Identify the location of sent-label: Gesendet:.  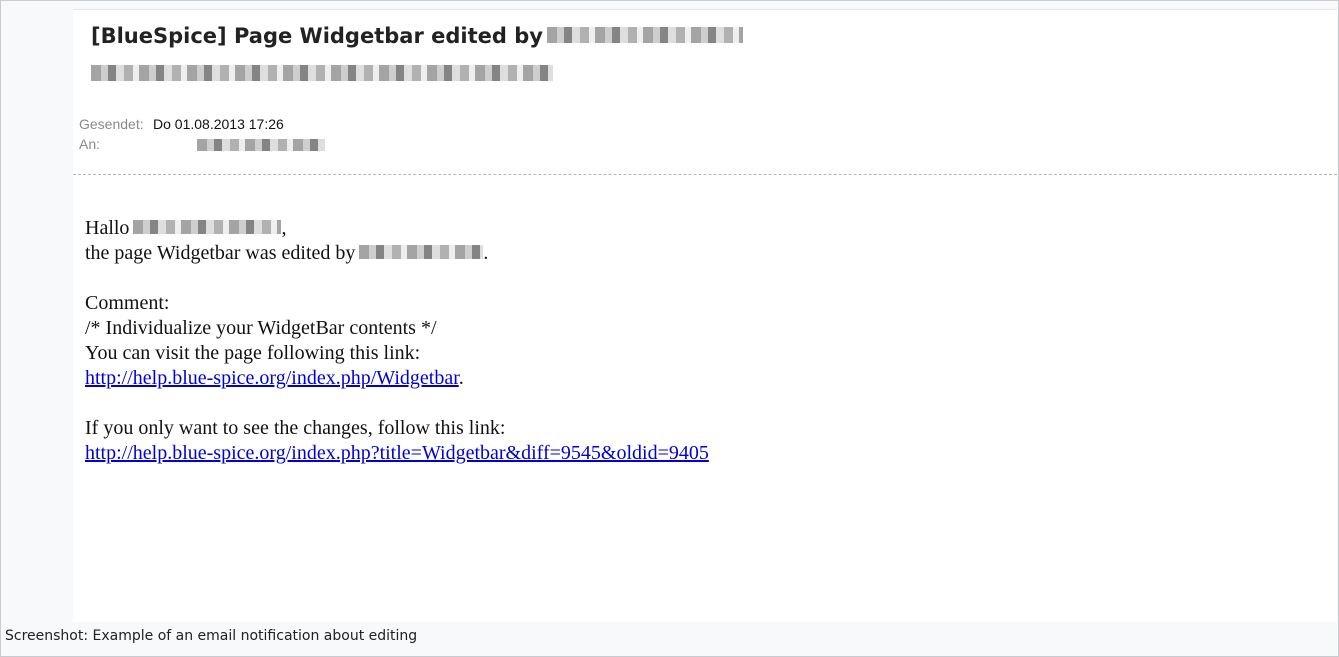
(111, 124).